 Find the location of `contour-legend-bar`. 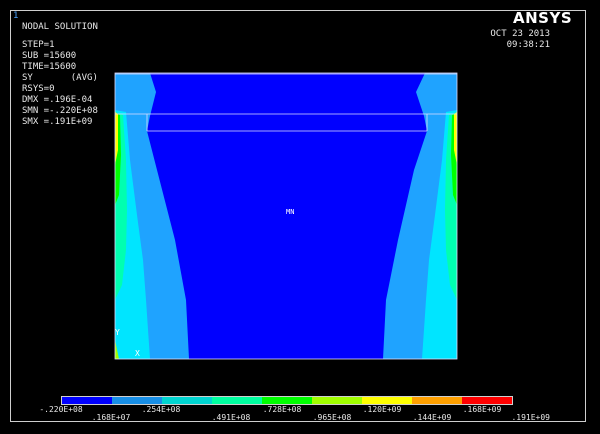

contour-legend-bar is located at coordinates (287, 400).